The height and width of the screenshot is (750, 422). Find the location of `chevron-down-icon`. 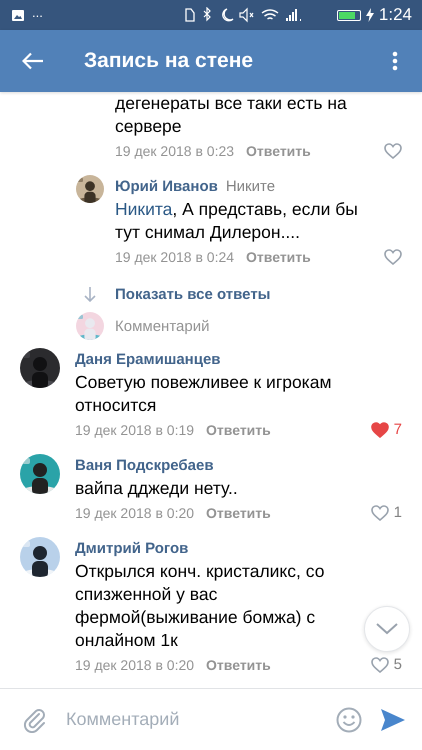

chevron-down-icon is located at coordinates (387, 629).